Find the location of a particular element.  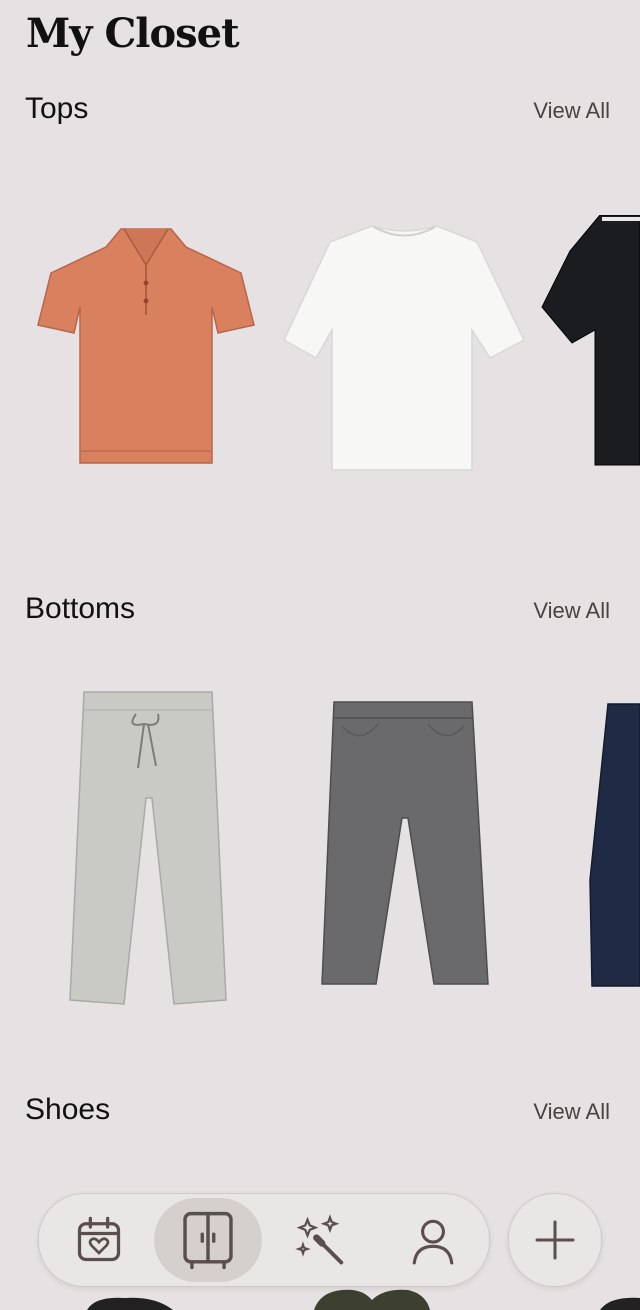

nav-magic-button is located at coordinates (321, 1240).